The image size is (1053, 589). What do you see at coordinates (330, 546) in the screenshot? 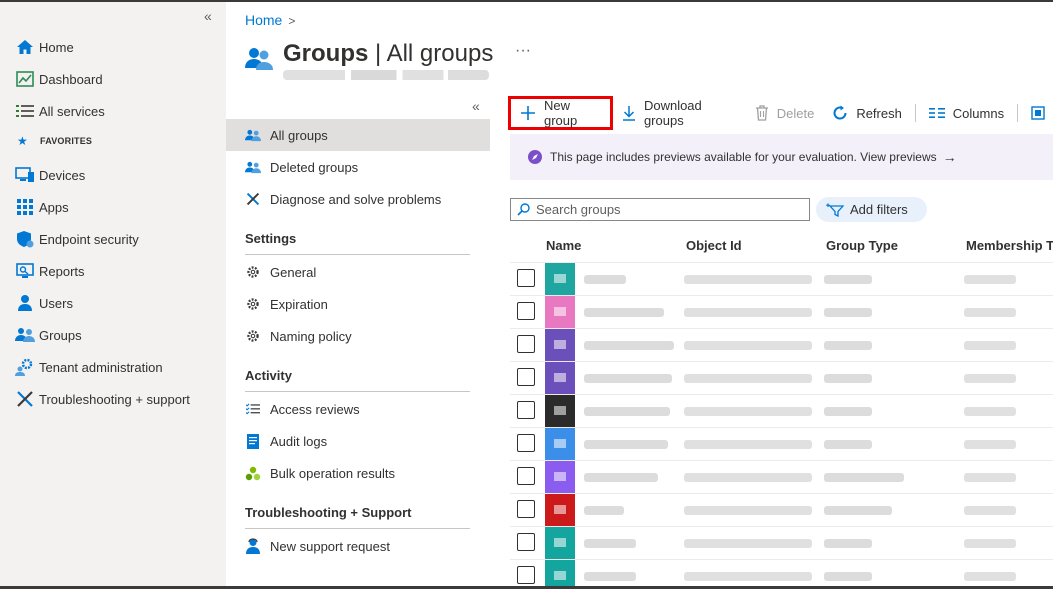
I see `menu-item-label: New support request` at bounding box center [330, 546].